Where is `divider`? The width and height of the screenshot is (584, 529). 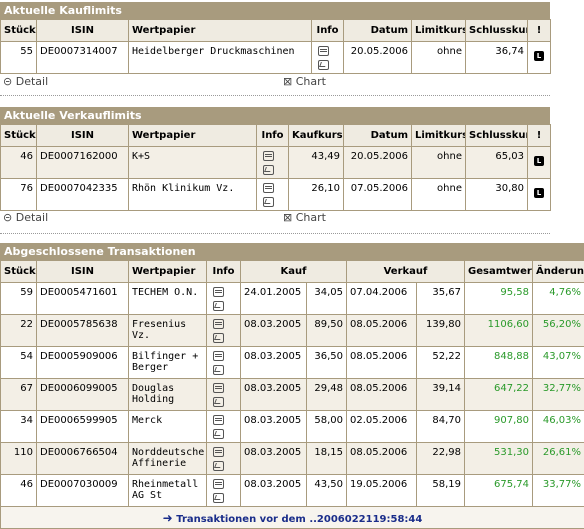 divider is located at coordinates (275, 233).